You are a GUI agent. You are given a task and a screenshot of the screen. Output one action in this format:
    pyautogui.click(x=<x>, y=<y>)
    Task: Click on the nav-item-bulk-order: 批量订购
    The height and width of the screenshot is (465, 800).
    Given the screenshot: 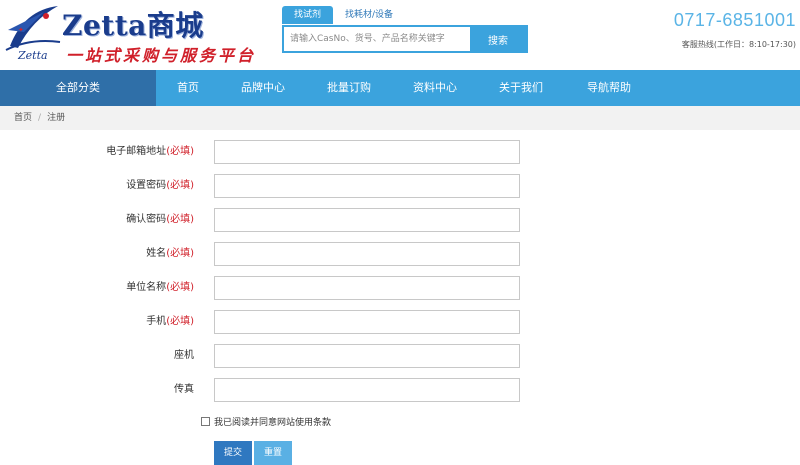 What is the action you would take?
    pyautogui.click(x=349, y=88)
    